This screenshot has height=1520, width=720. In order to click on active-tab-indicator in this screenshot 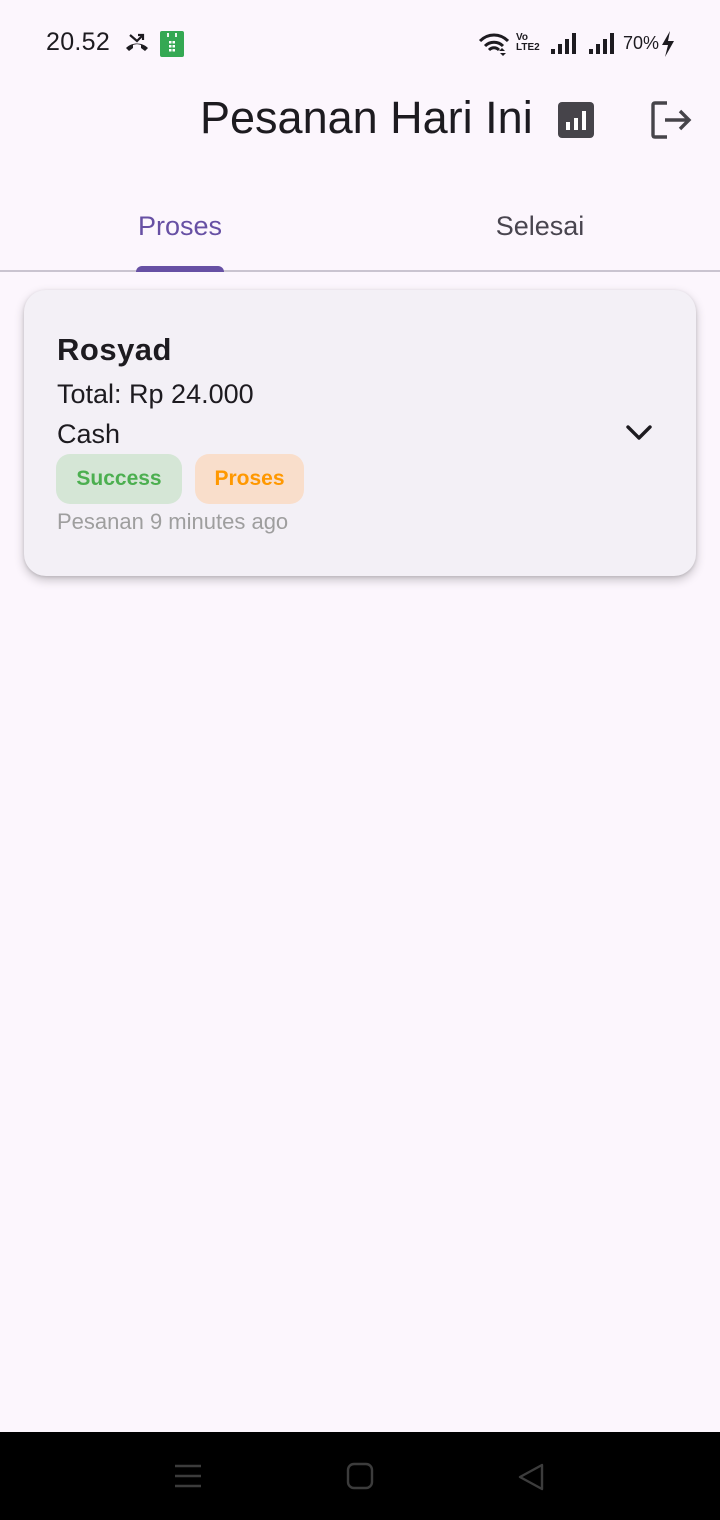, I will do `click(180, 269)`.